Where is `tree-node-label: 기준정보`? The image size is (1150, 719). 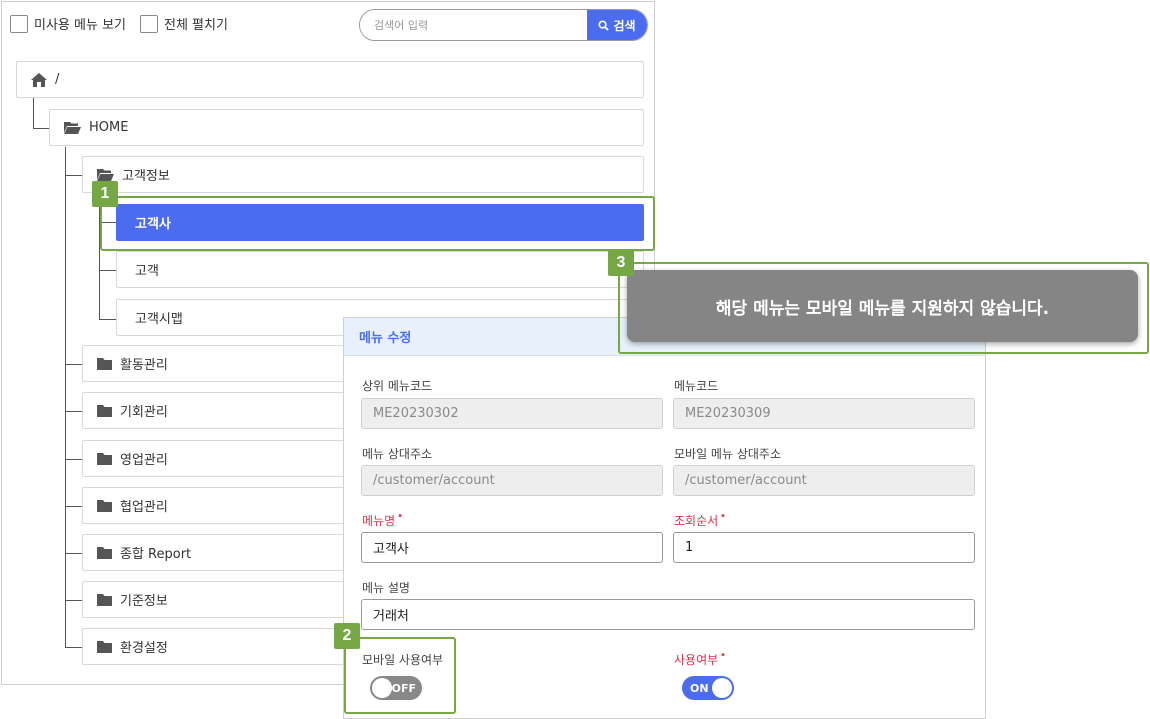
tree-node-label: 기준정보 is located at coordinates (144, 601).